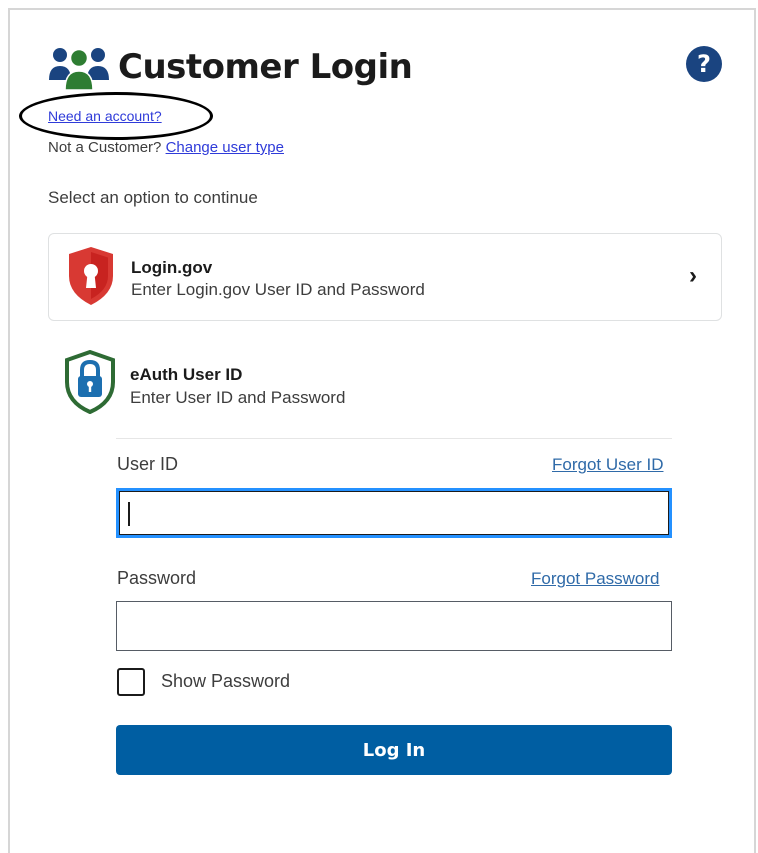 The height and width of the screenshot is (853, 758). What do you see at coordinates (186, 374) in the screenshot?
I see `eauth-title: eAuth User ID` at bounding box center [186, 374].